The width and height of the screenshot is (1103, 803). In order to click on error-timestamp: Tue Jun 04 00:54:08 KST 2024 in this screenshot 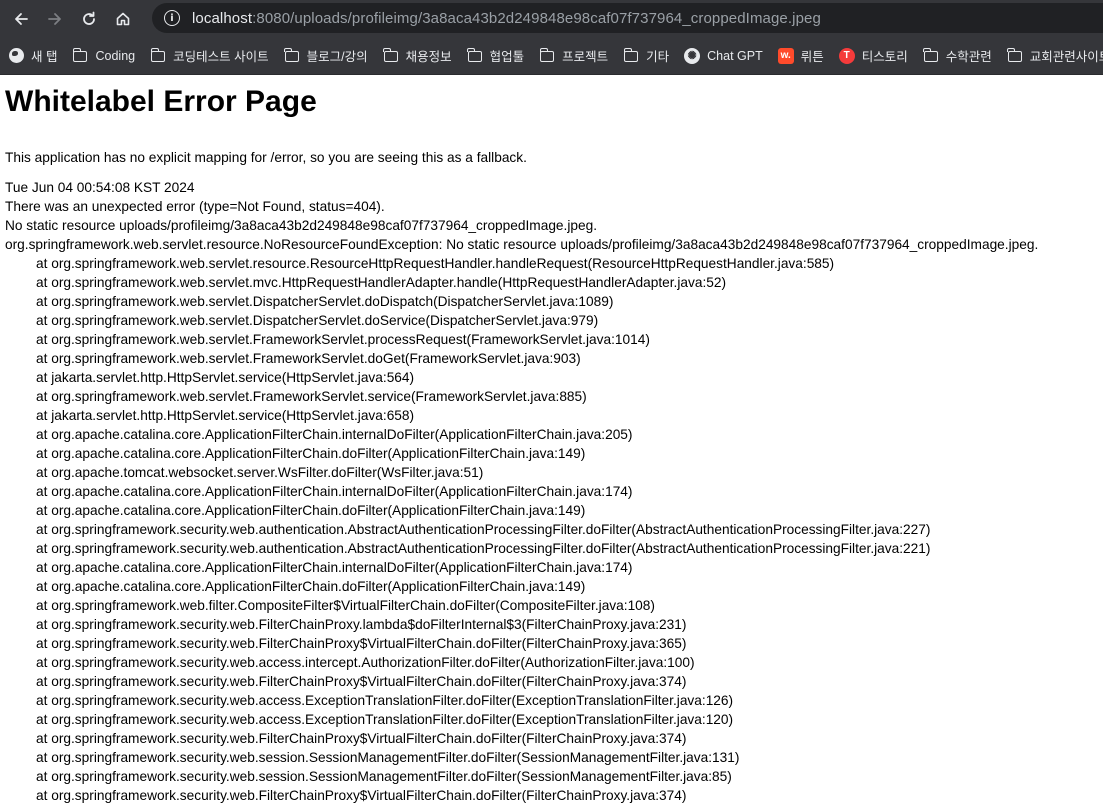, I will do `click(100, 187)`.